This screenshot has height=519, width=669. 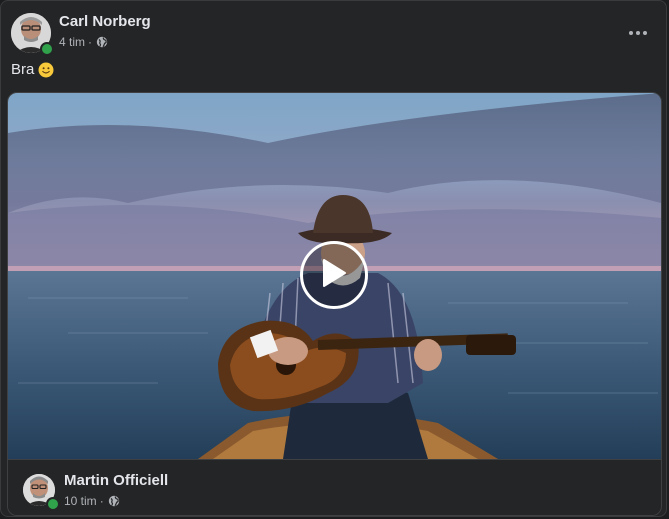 I want to click on more-horizontal-icon, so click(x=638, y=32).